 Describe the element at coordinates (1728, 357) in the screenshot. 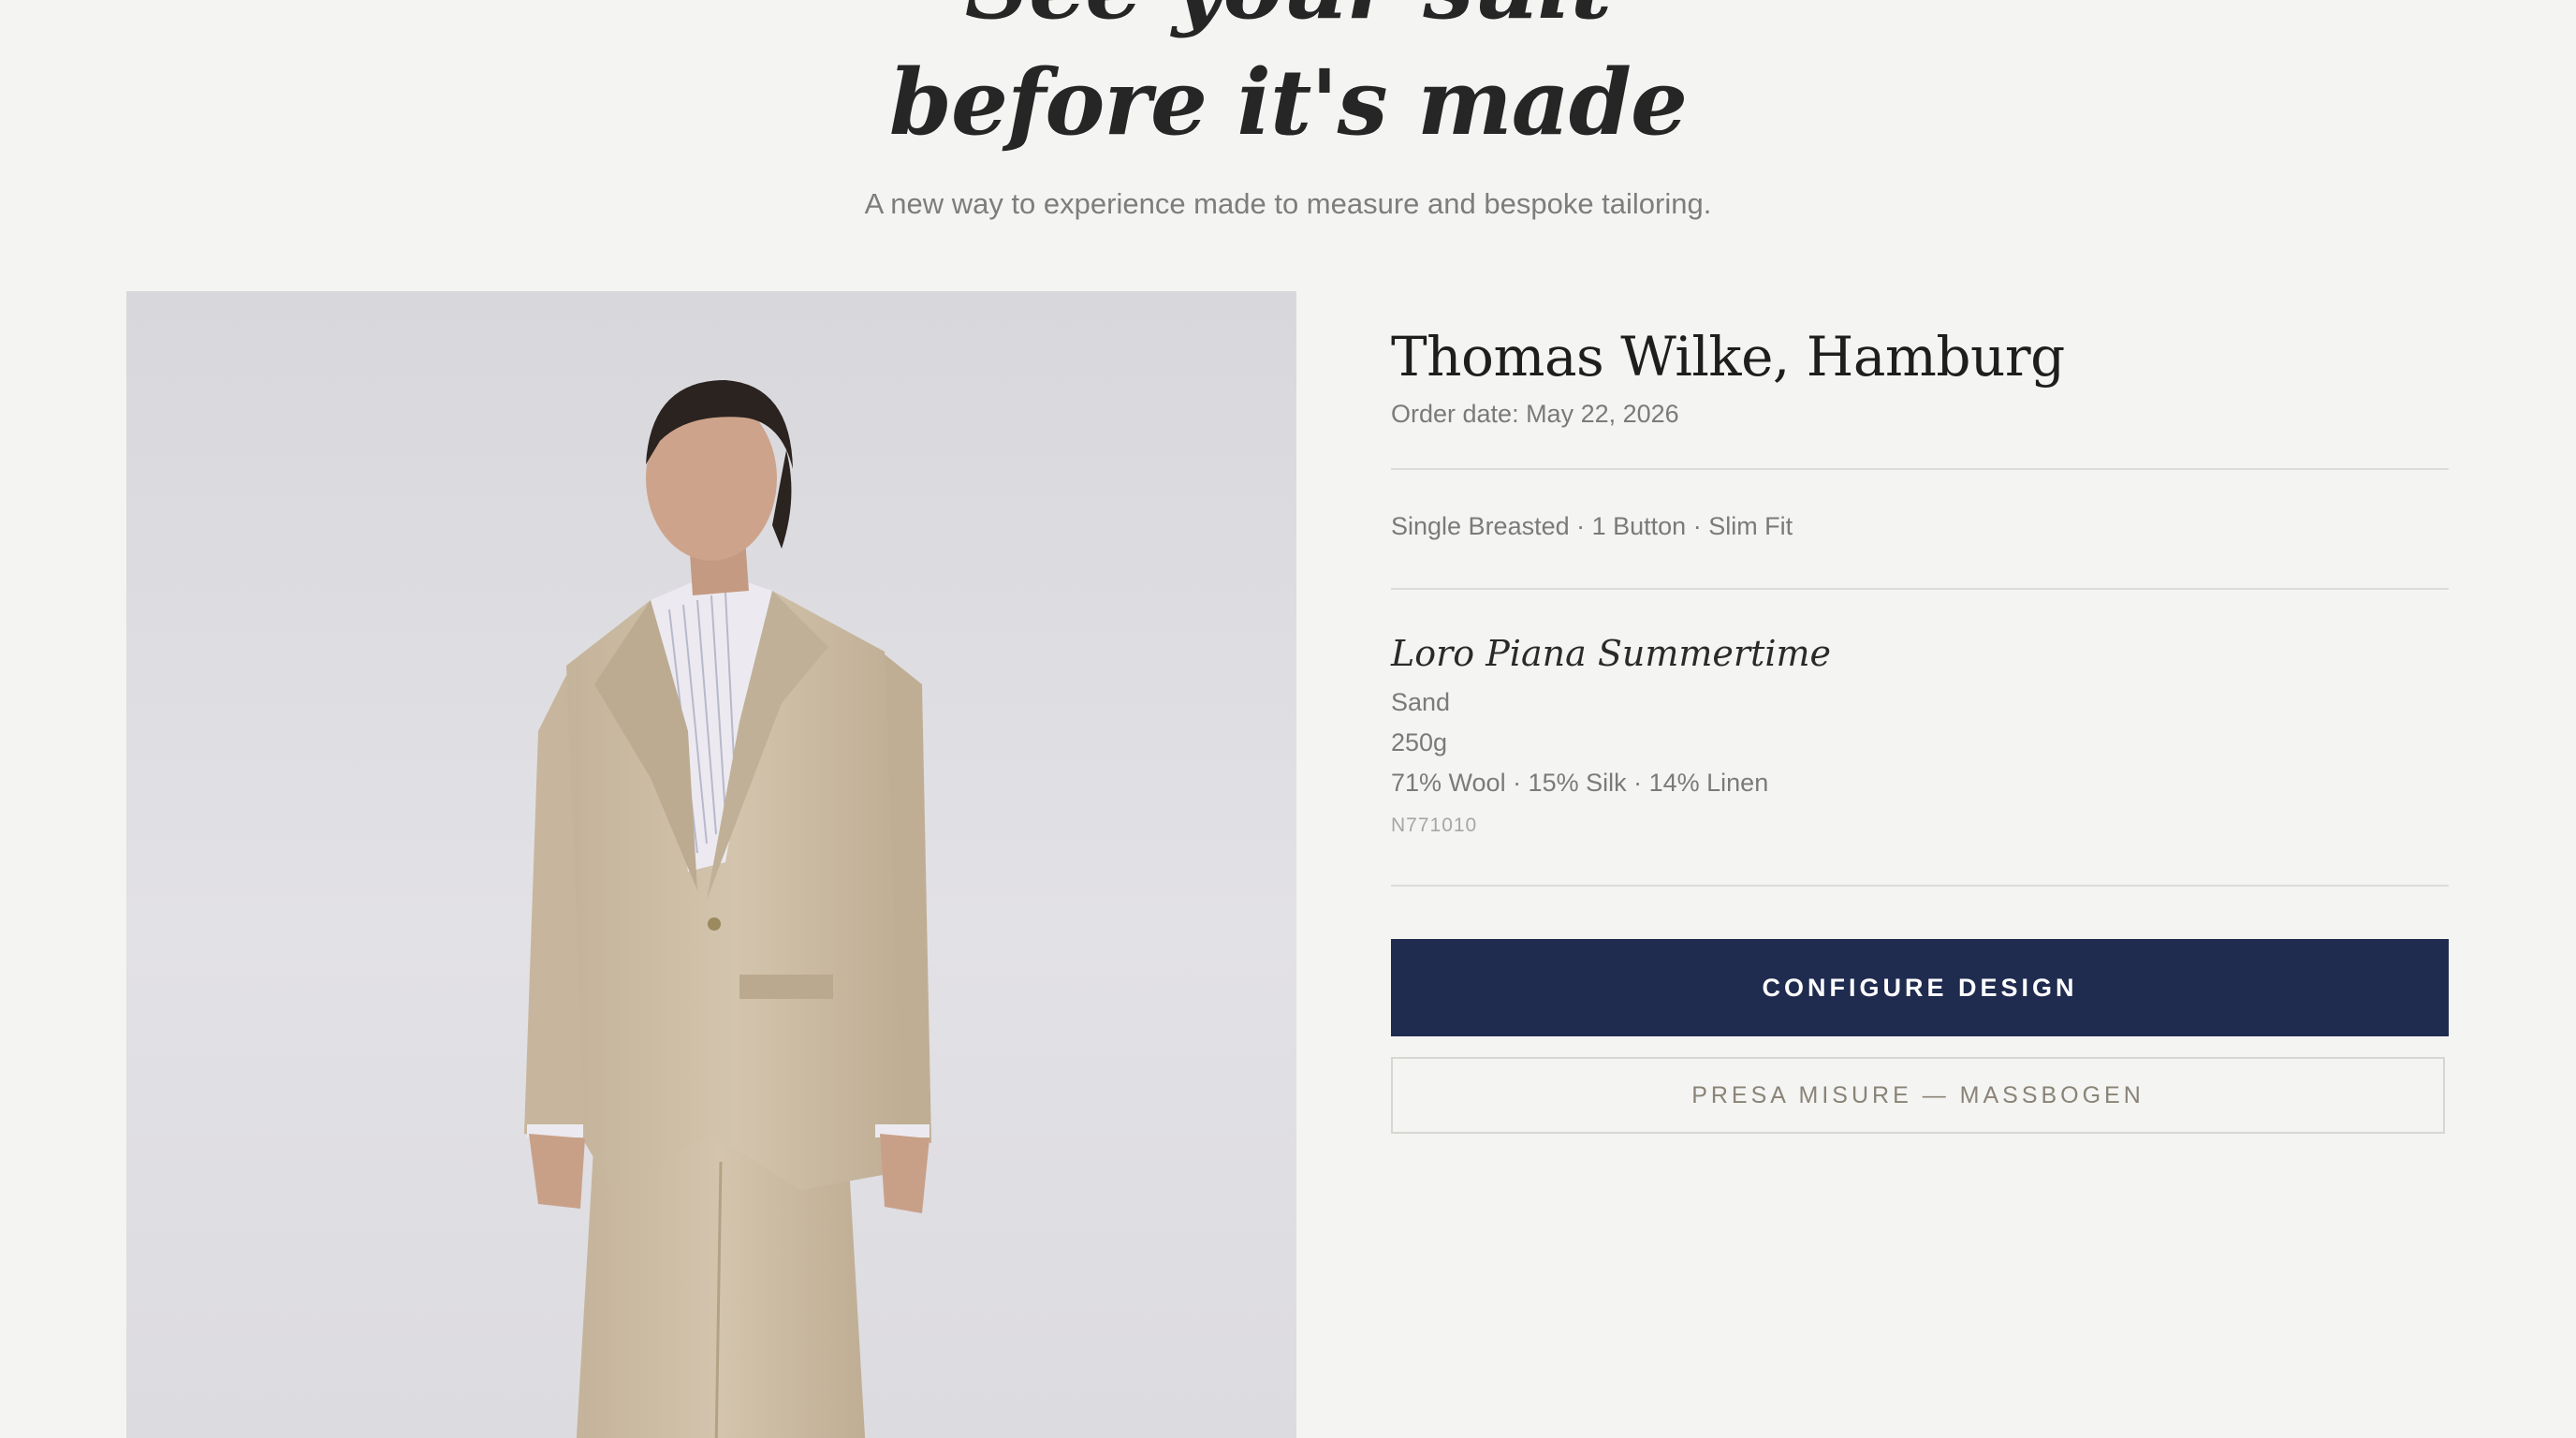

I see `customer-name: Thomas Wilke, Hamburg` at that location.